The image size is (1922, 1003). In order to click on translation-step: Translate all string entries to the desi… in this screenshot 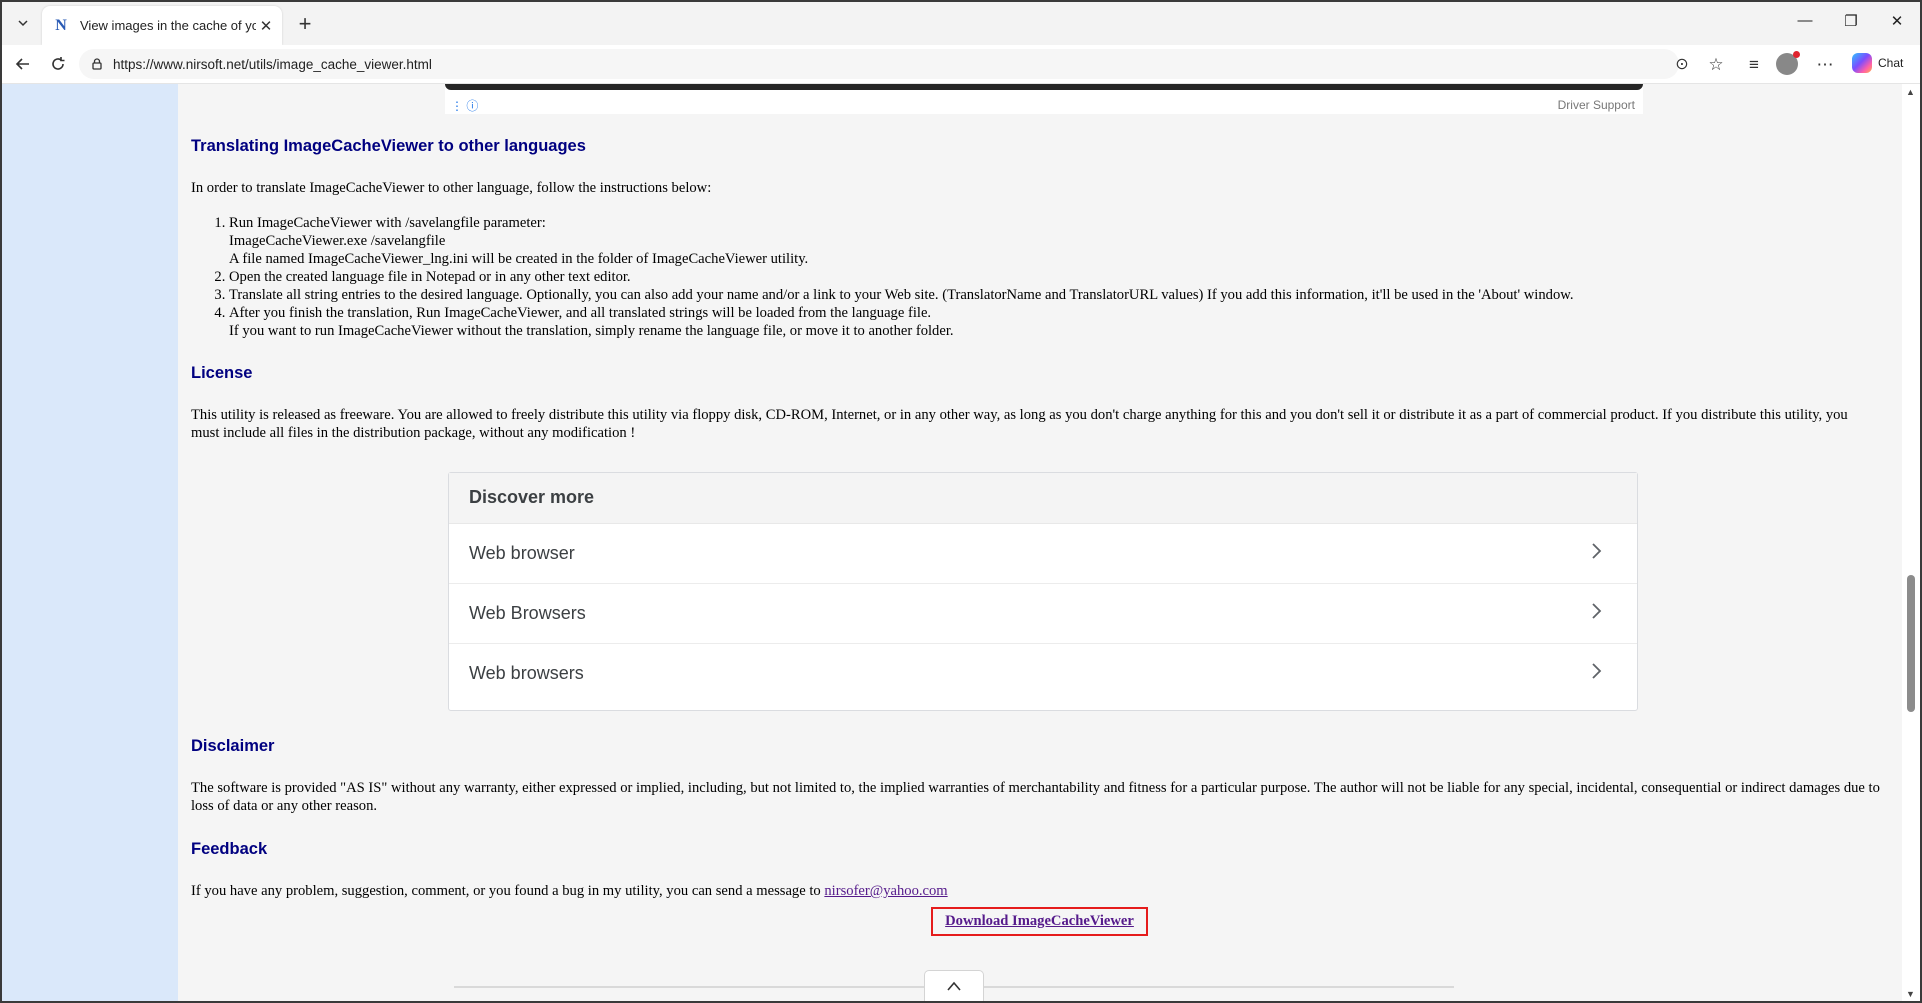, I will do `click(901, 295)`.